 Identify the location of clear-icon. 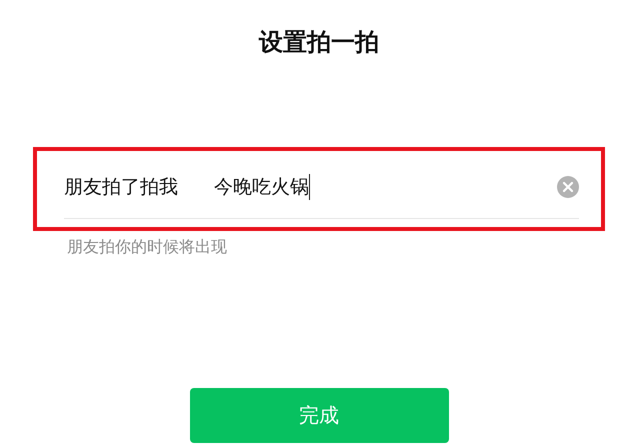
(568, 187).